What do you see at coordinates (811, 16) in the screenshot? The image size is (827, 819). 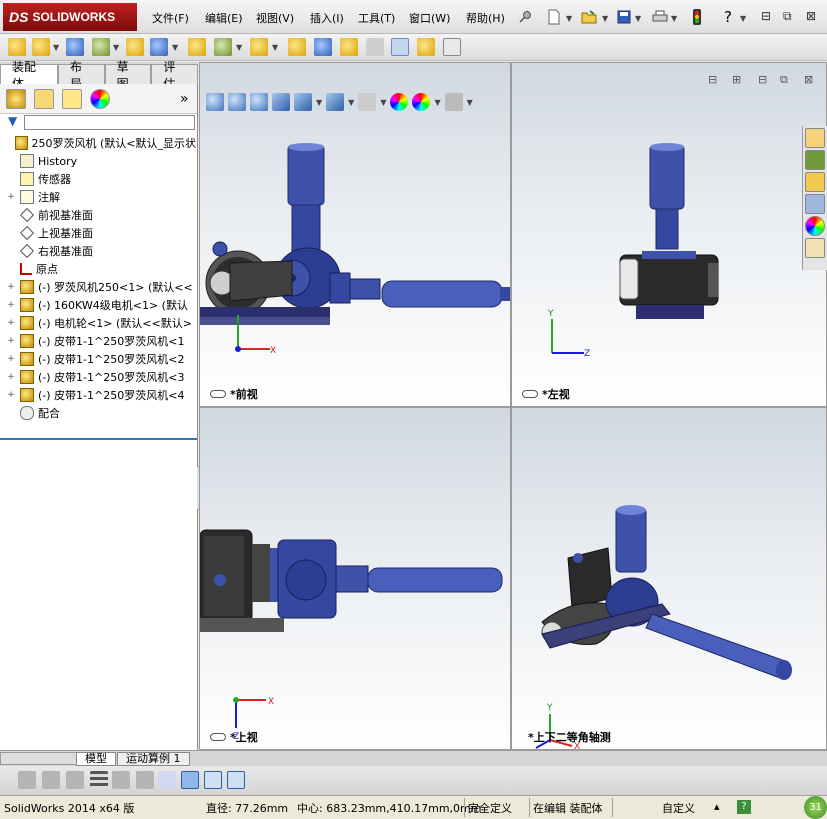 I see `close-button: ⊠` at bounding box center [811, 16].